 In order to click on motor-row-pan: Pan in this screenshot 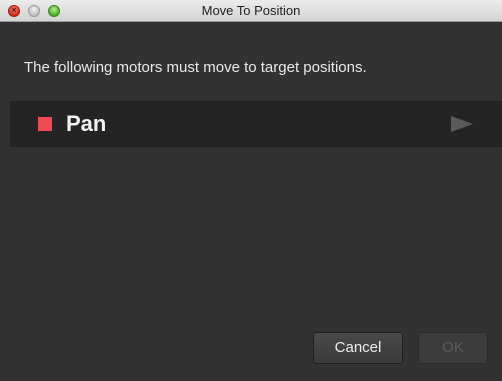, I will do `click(256, 124)`.